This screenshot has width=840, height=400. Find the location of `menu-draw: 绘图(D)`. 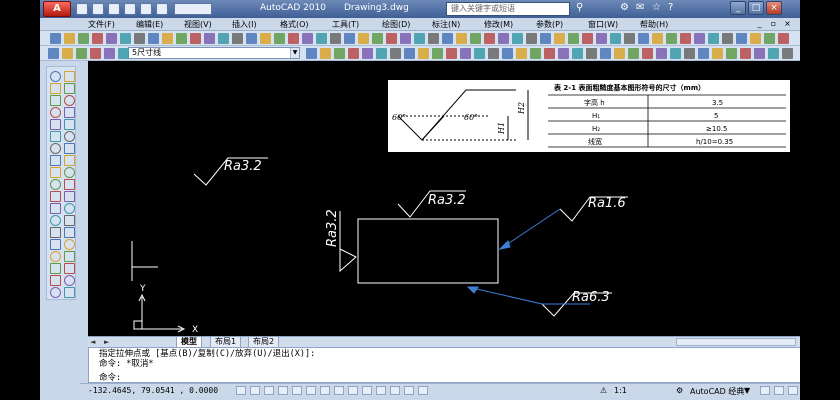

menu-draw: 绘图(D) is located at coordinates (396, 24).